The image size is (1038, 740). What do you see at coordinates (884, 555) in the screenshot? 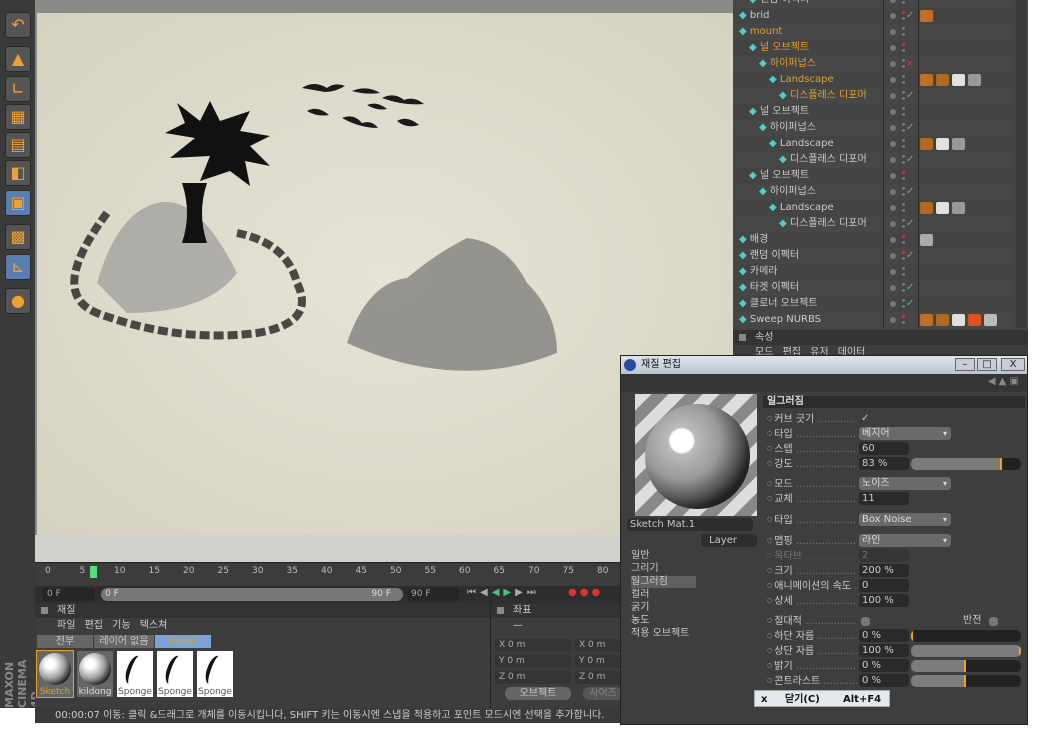
I see `param-value-field: 2` at bounding box center [884, 555].